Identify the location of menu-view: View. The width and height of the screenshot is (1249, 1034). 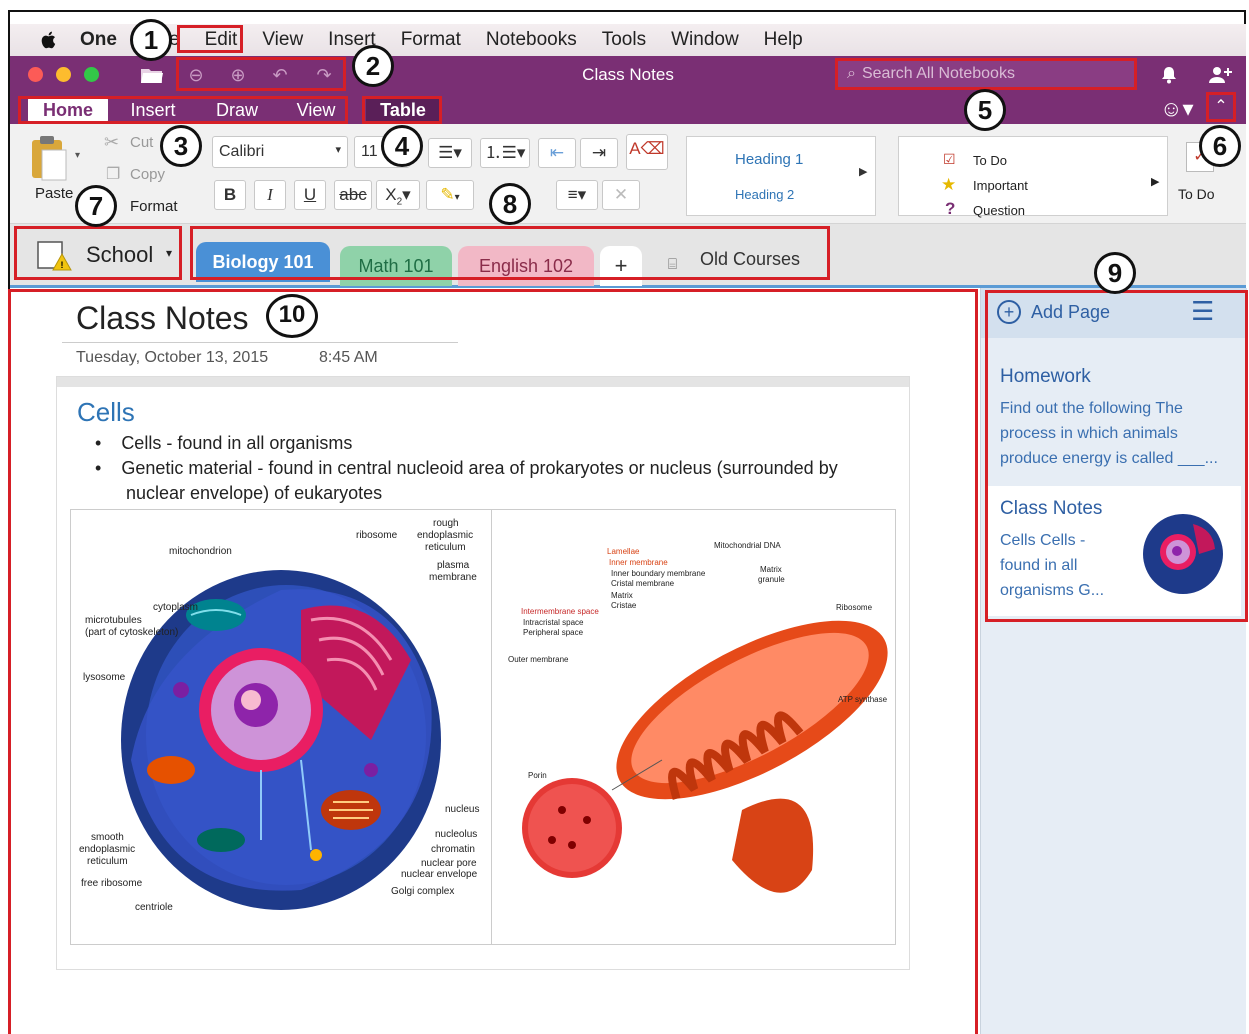
(282, 40).